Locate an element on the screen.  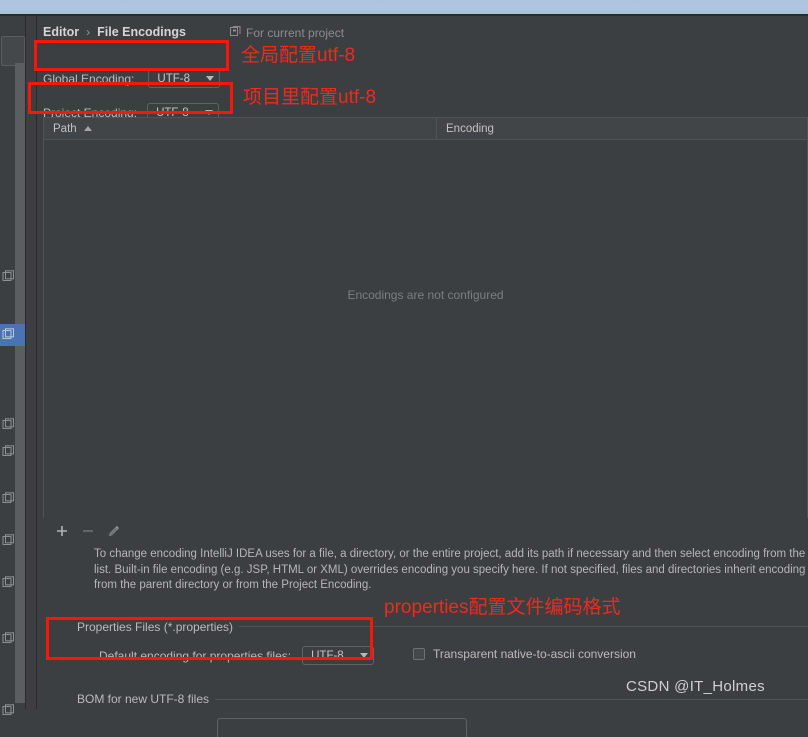
left-rail is located at coordinates (13, 365).